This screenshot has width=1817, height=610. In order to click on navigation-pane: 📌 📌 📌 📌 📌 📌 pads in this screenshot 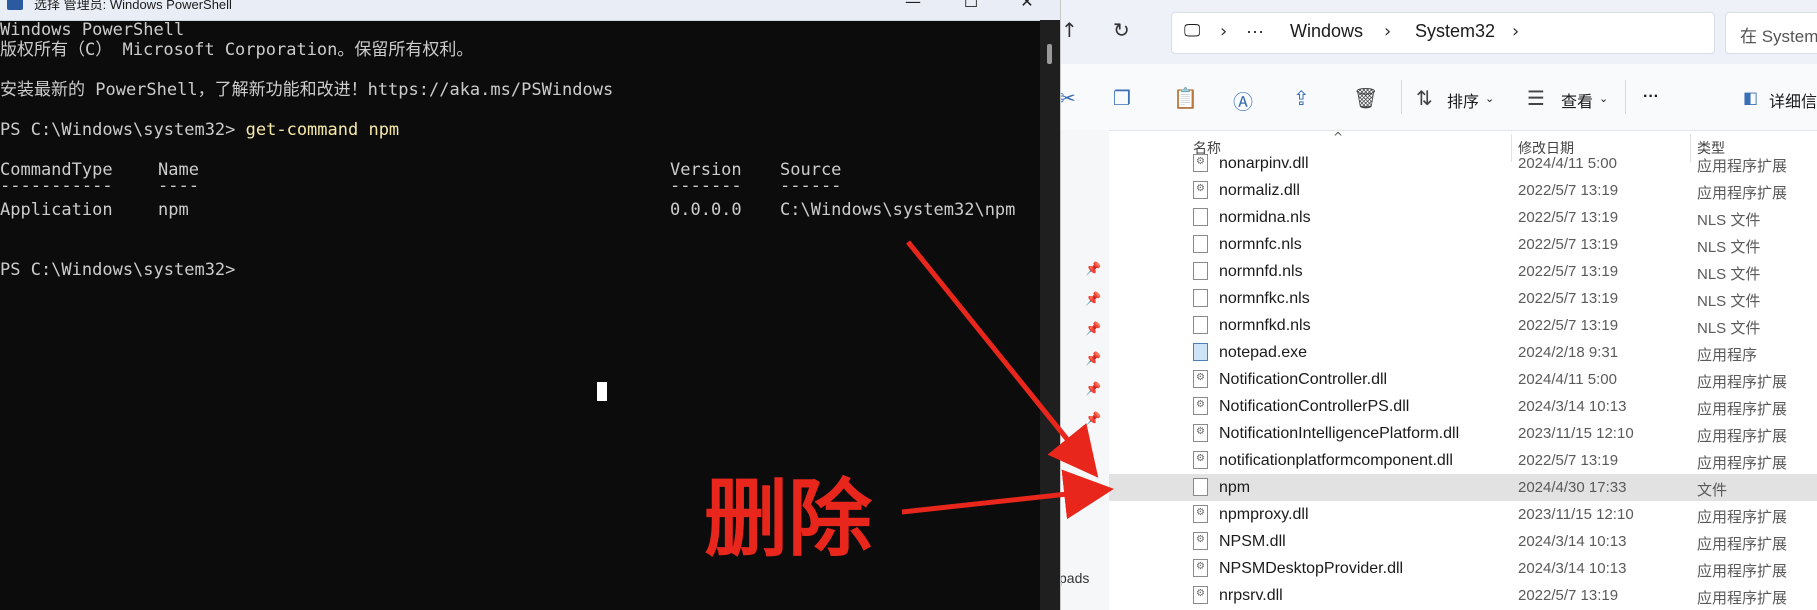, I will do `click(1085, 370)`.